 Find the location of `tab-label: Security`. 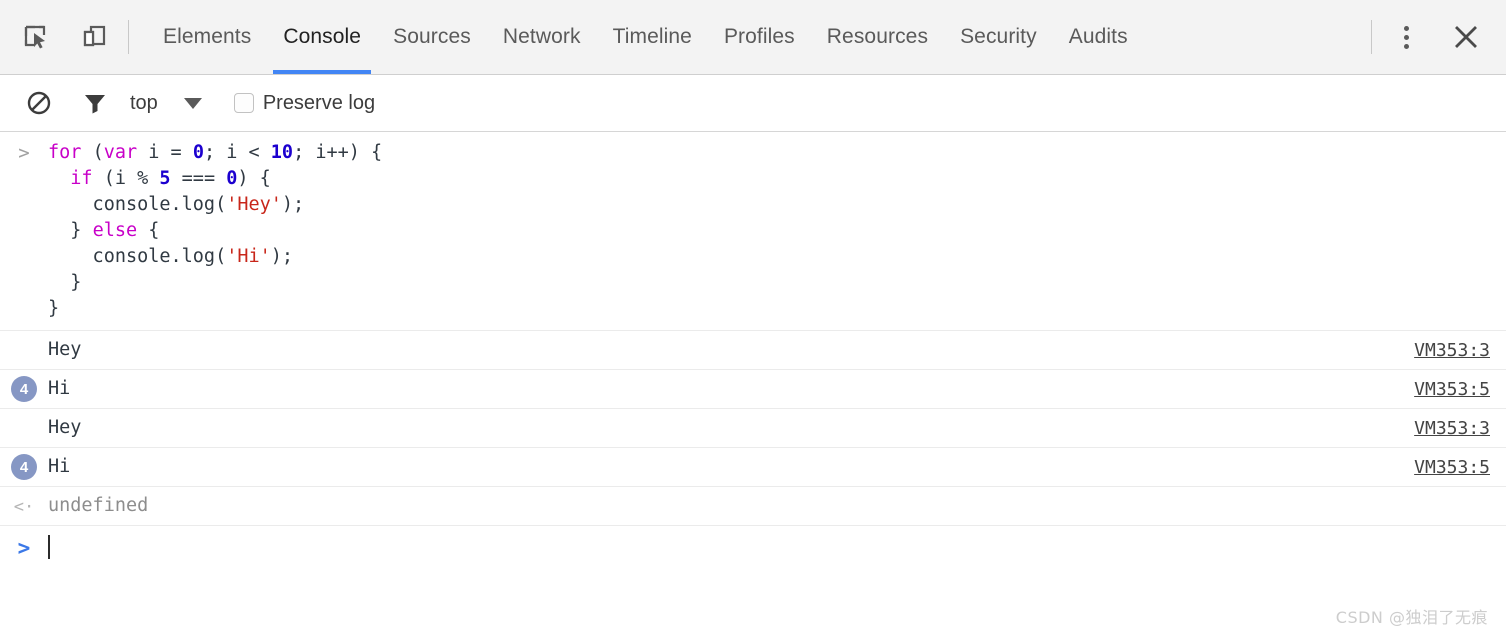

tab-label: Security is located at coordinates (998, 36).